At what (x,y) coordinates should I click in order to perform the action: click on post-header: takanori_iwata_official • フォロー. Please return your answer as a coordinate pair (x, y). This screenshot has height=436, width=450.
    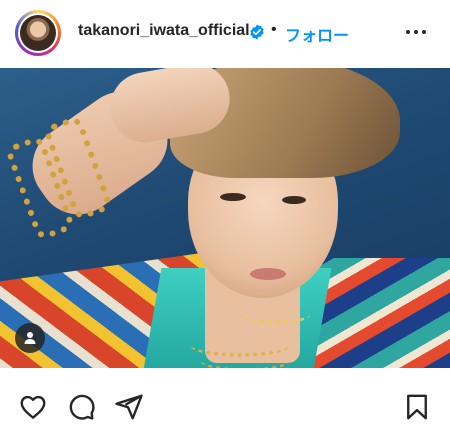
    Looking at the image, I should click on (225, 32).